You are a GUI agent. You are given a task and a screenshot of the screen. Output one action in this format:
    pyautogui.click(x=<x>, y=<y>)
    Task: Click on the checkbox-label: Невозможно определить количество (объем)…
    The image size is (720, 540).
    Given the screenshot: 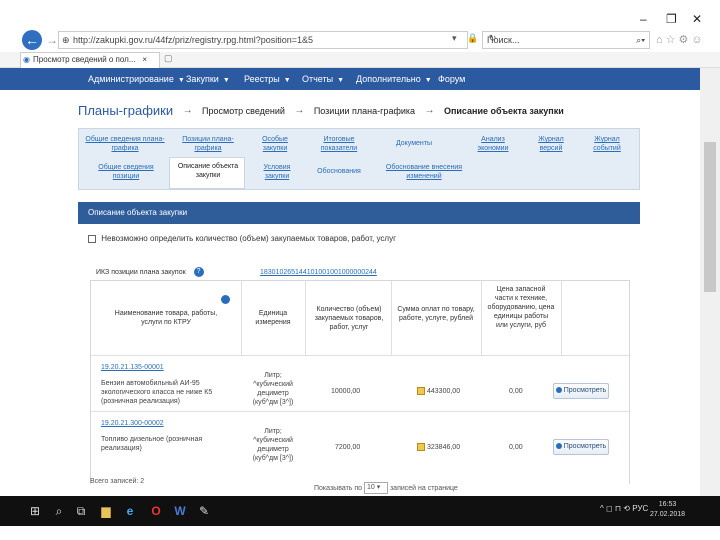 What is the action you would take?
    pyautogui.click(x=248, y=238)
    